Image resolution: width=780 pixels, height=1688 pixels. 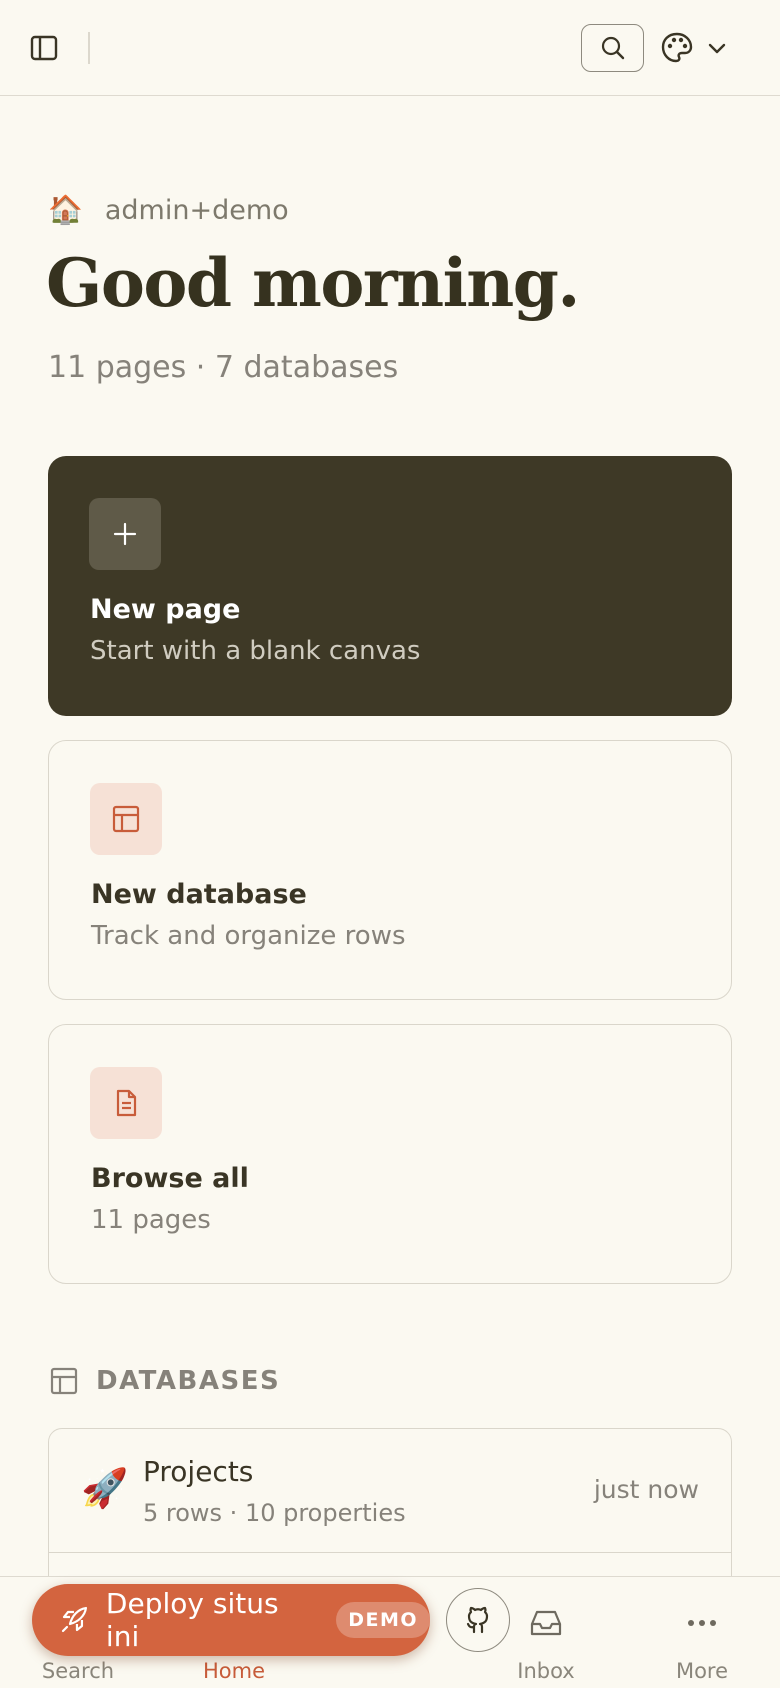 I want to click on new-database-title: New database, so click(x=199, y=894).